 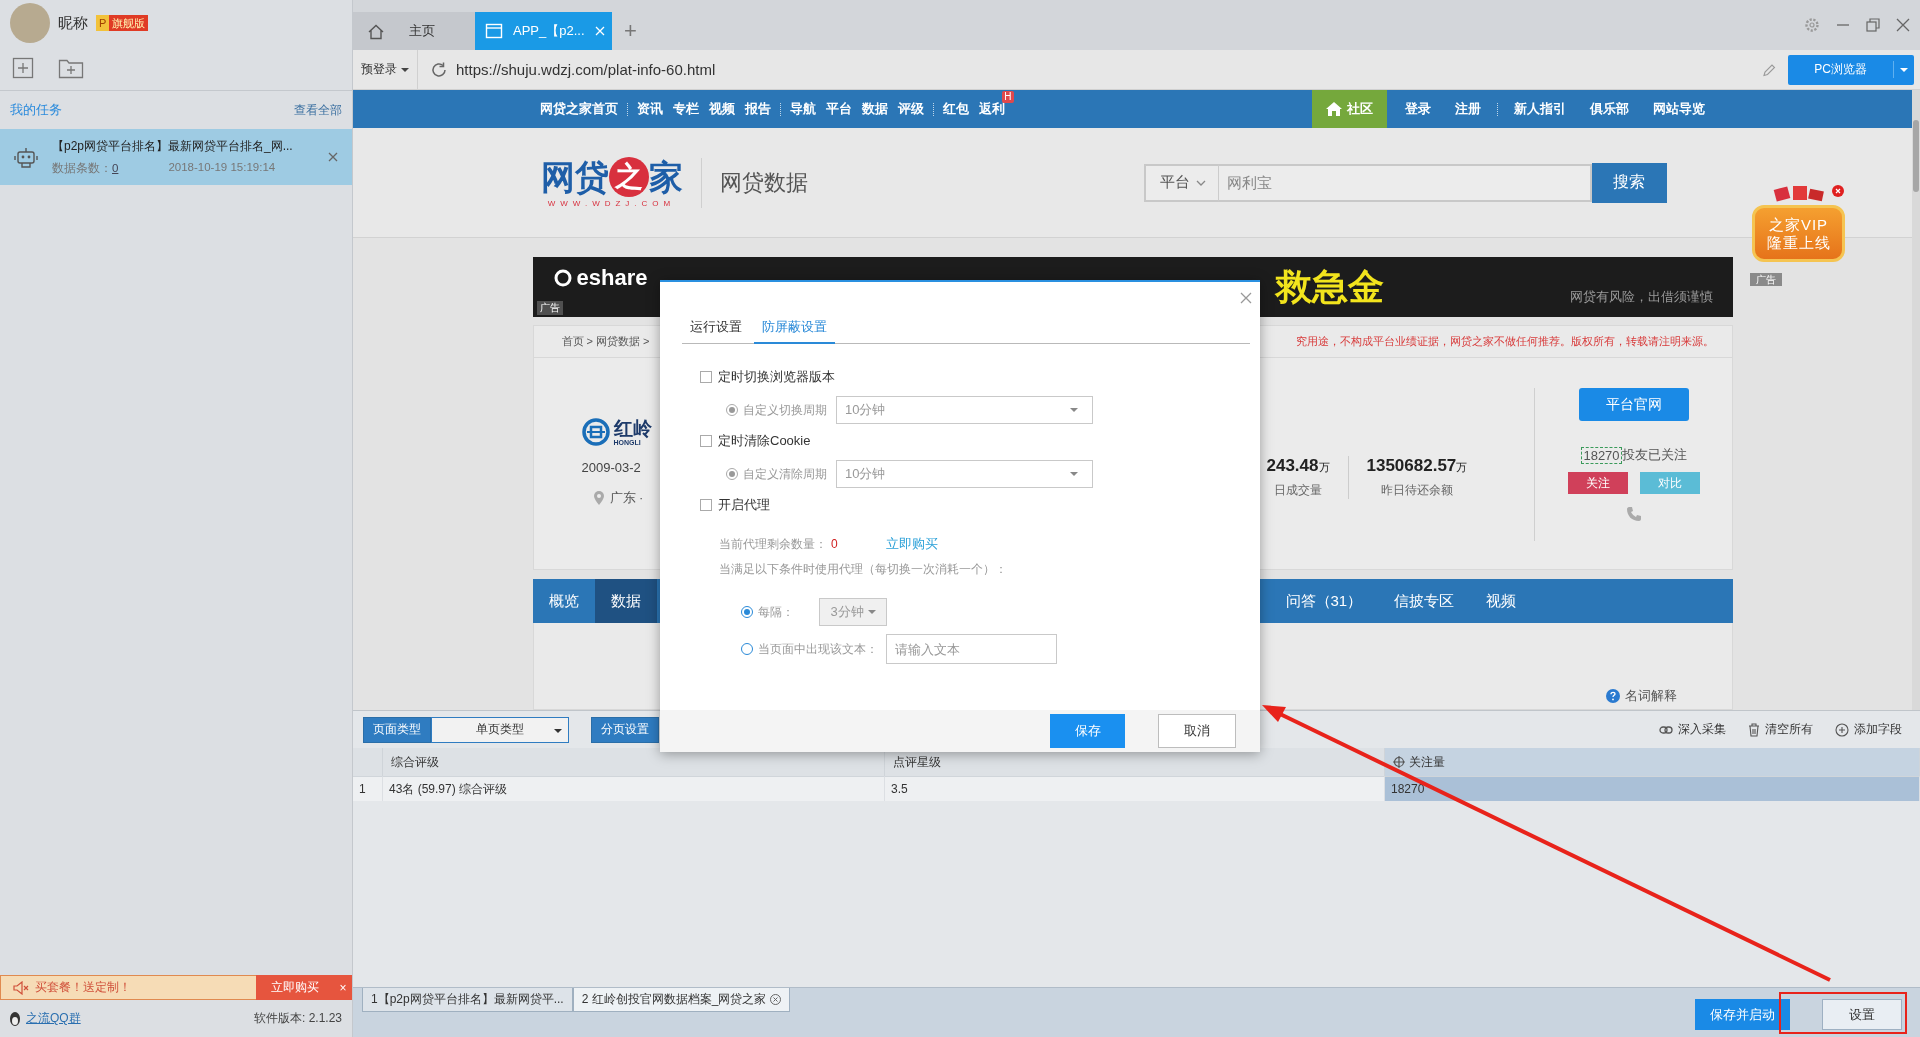 What do you see at coordinates (834, 544) in the screenshot?
I see `proxy-count: 0` at bounding box center [834, 544].